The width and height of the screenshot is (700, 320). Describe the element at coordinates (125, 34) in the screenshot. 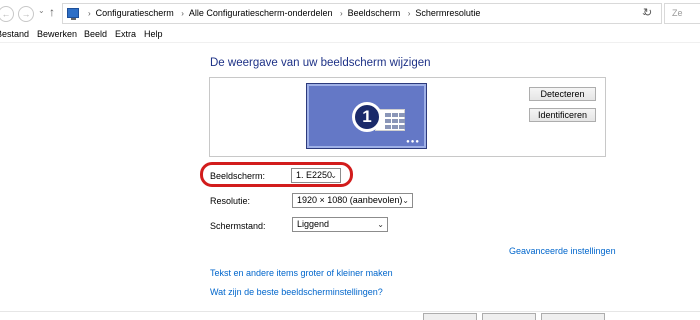

I see `menu-tools: Extra` at that location.